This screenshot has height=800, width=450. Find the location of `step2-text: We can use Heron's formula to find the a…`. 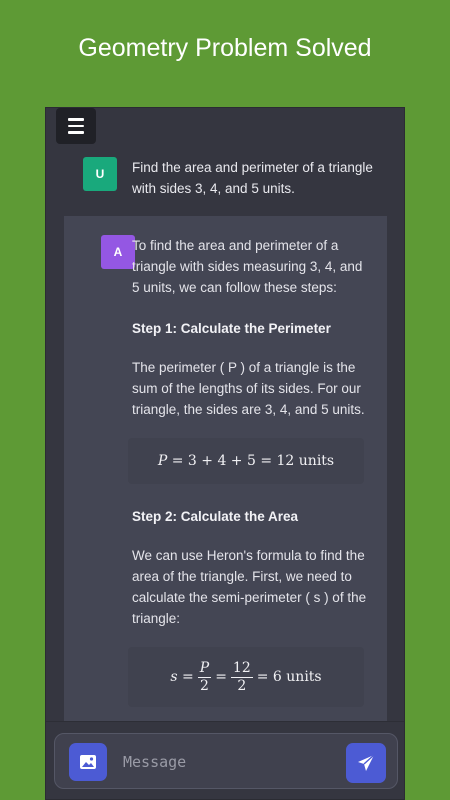

step2-text: We can use Heron's formula to find the a… is located at coordinates (249, 587).